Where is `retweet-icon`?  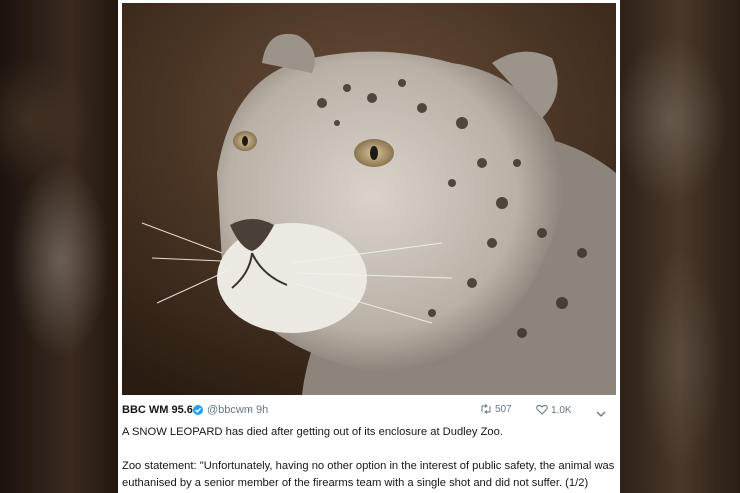 retweet-icon is located at coordinates (486, 409).